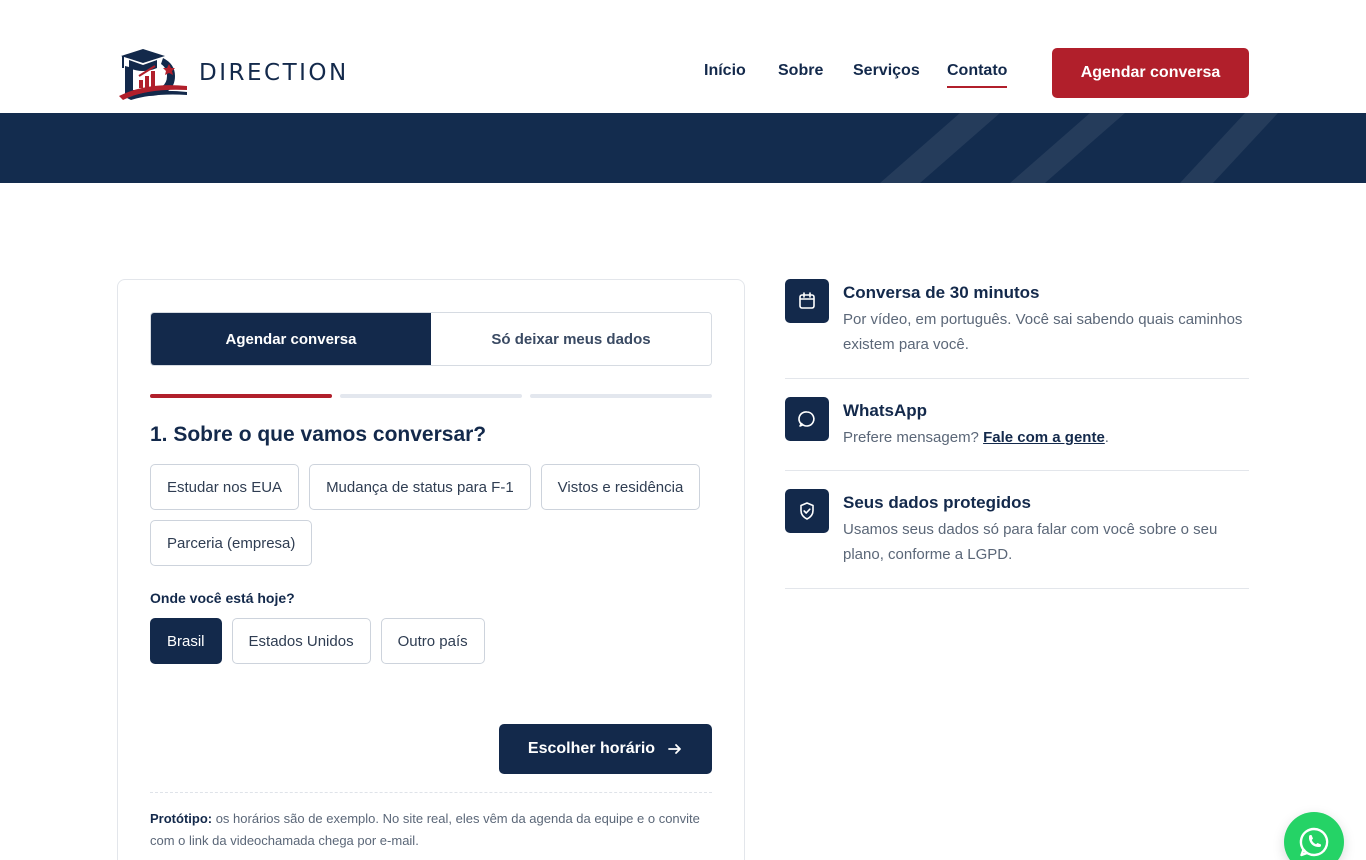  I want to click on whatsapp-float-button, so click(1314, 836).